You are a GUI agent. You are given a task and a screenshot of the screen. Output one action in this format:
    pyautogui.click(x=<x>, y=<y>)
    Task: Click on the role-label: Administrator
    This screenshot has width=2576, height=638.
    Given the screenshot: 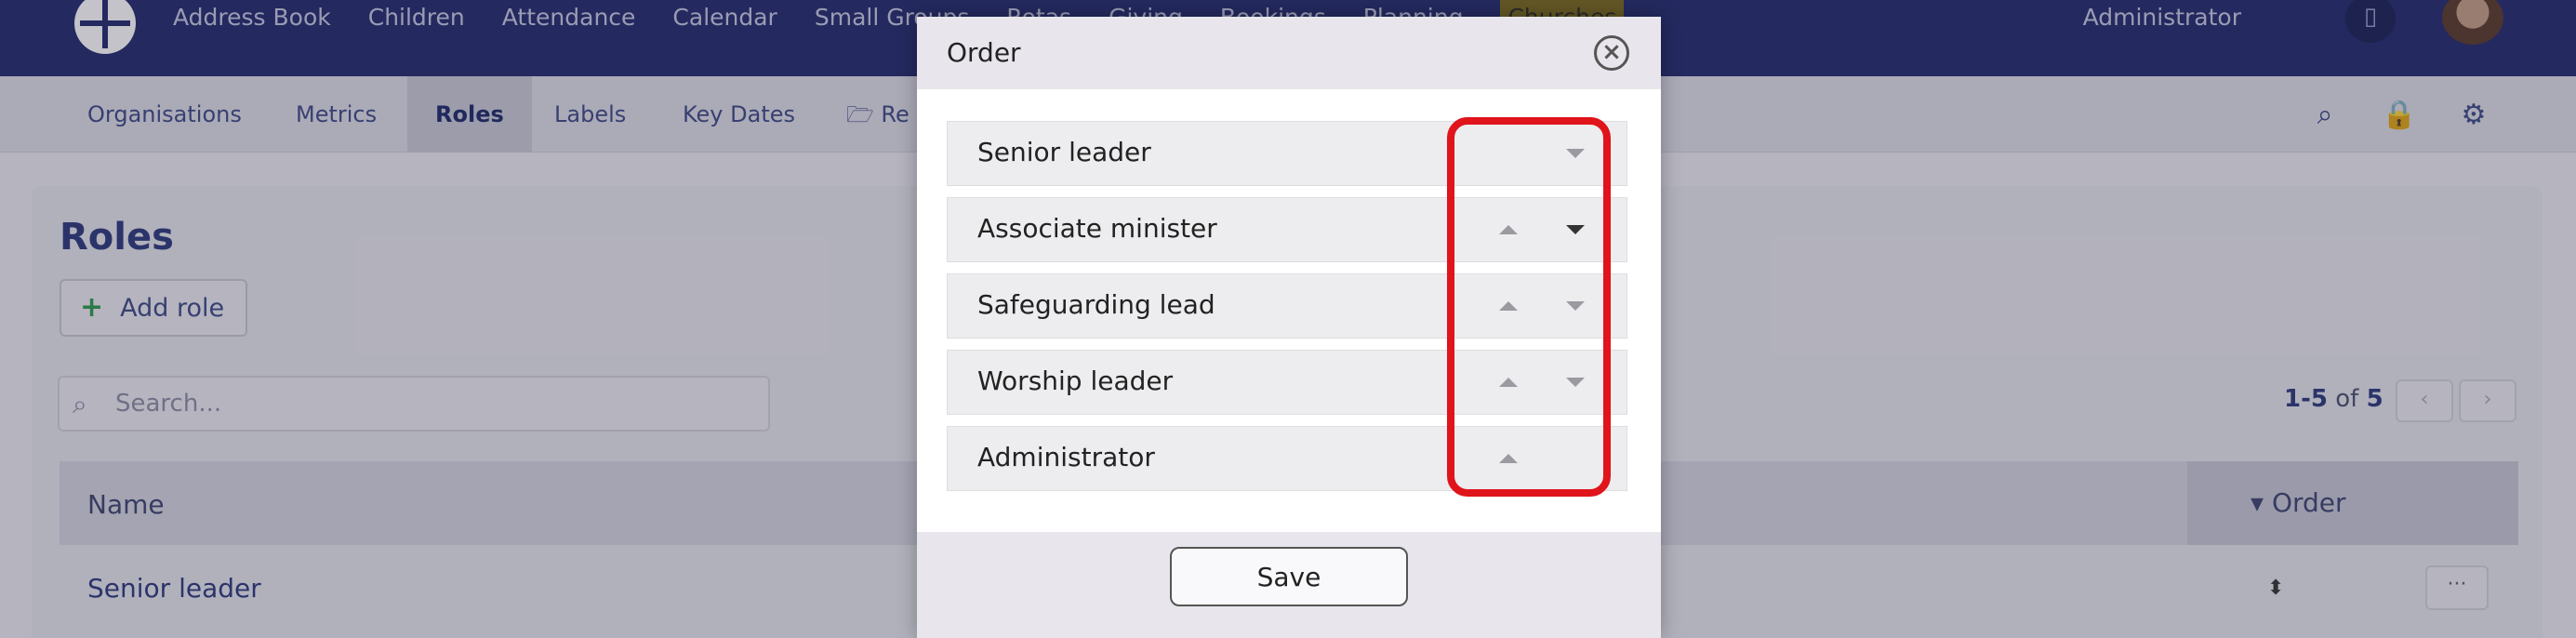 What is the action you would take?
    pyautogui.click(x=1066, y=457)
    